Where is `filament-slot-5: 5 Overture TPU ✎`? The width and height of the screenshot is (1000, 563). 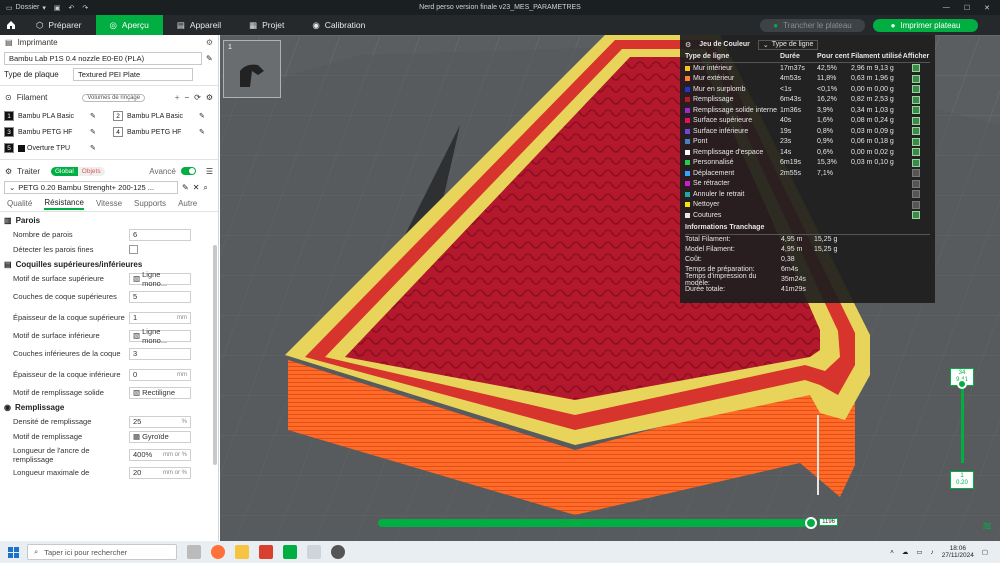
filament-slot-5: 5 Overture TPU ✎ is located at coordinates (54, 148).